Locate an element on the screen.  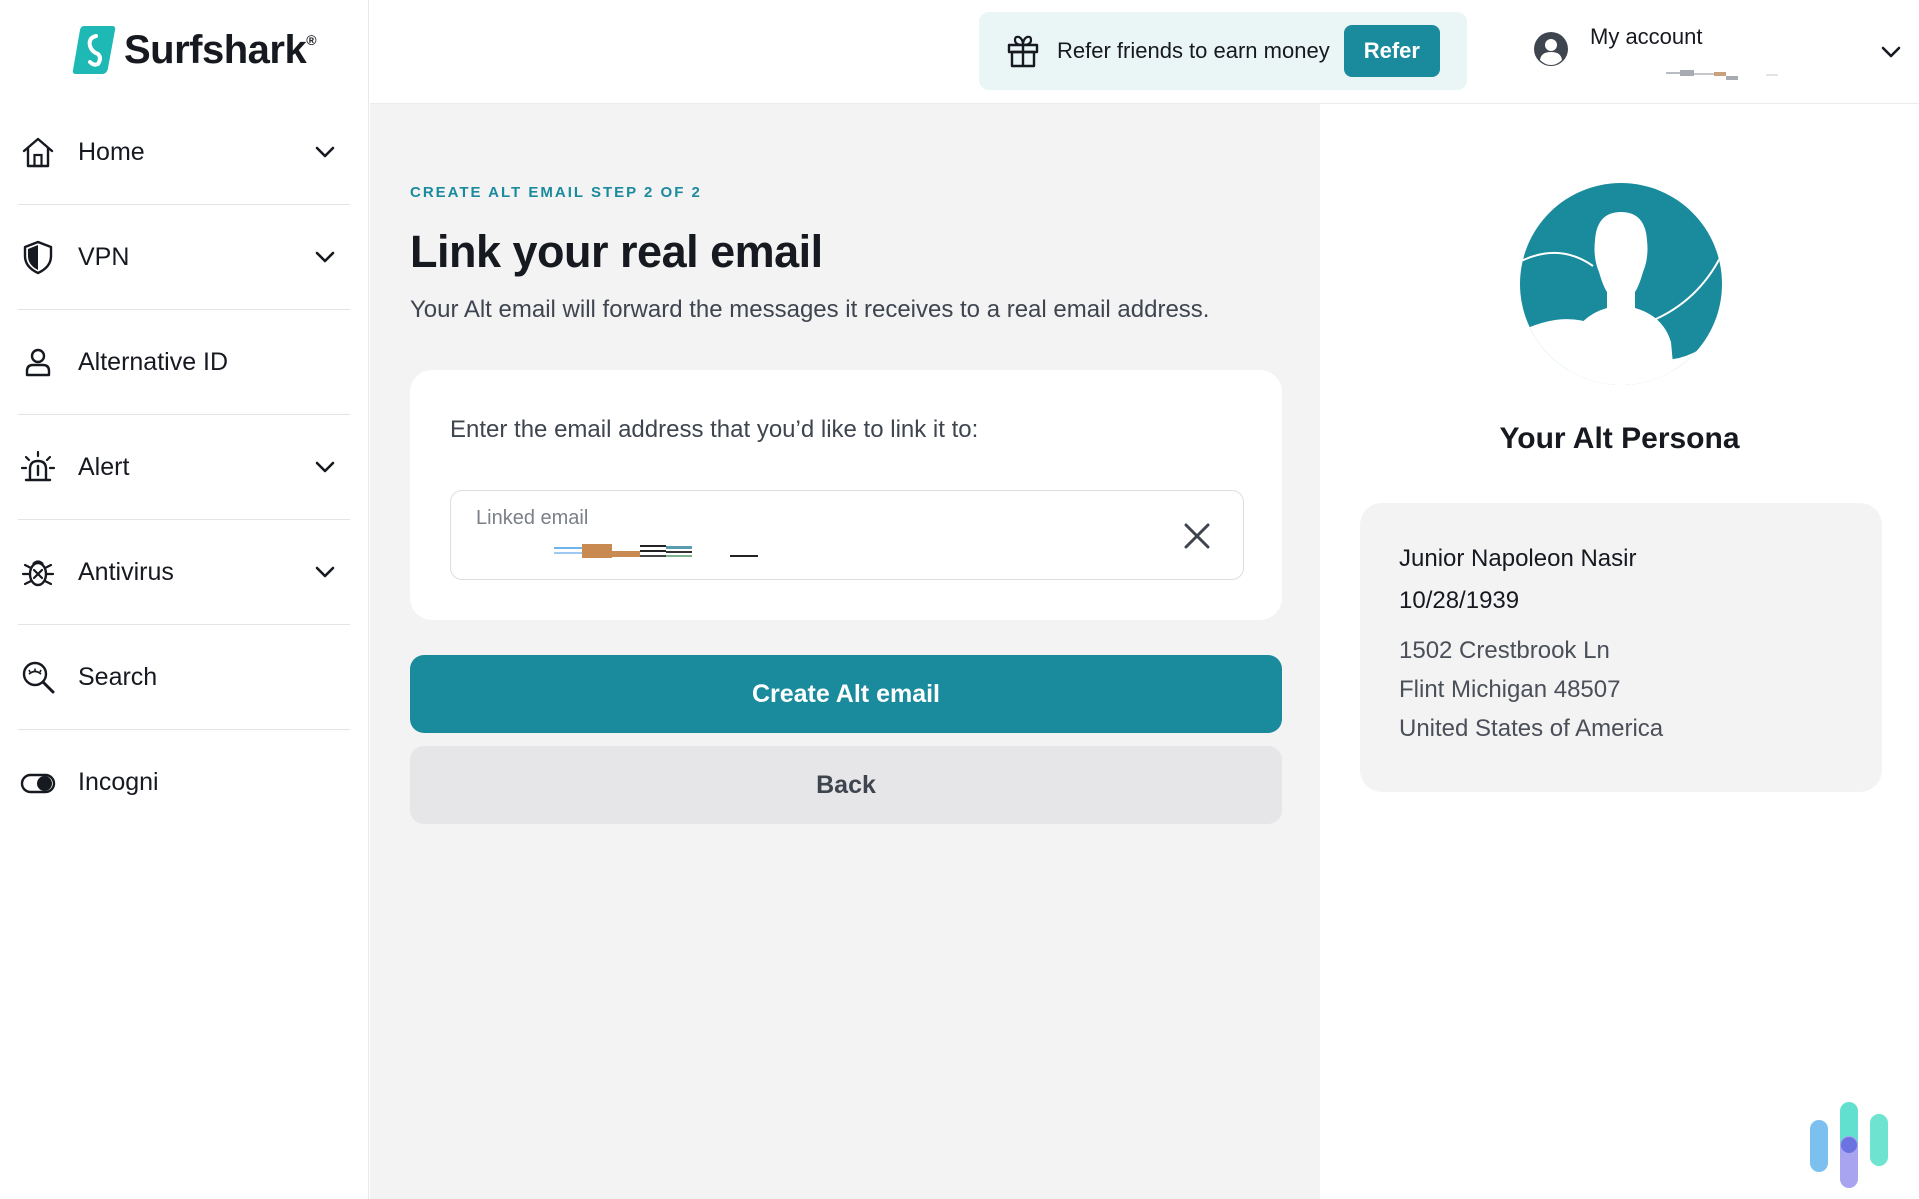
sidebar-item-label: Antivirus is located at coordinates (126, 571).